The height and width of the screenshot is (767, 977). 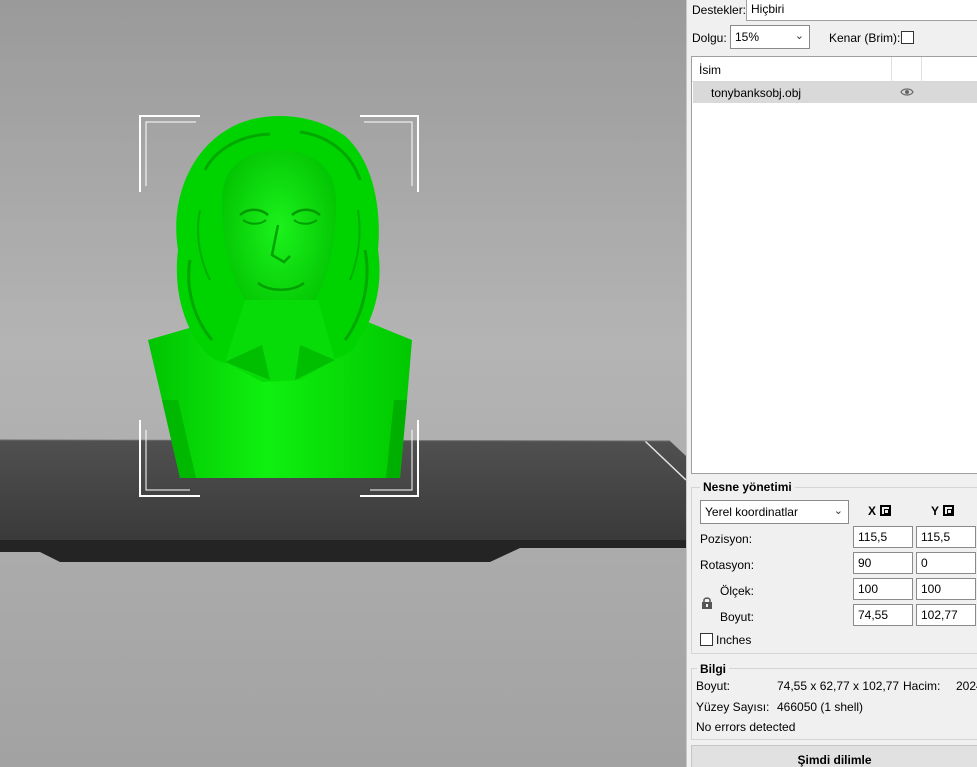 What do you see at coordinates (734, 640) in the screenshot?
I see `inches-label: Inches` at bounding box center [734, 640].